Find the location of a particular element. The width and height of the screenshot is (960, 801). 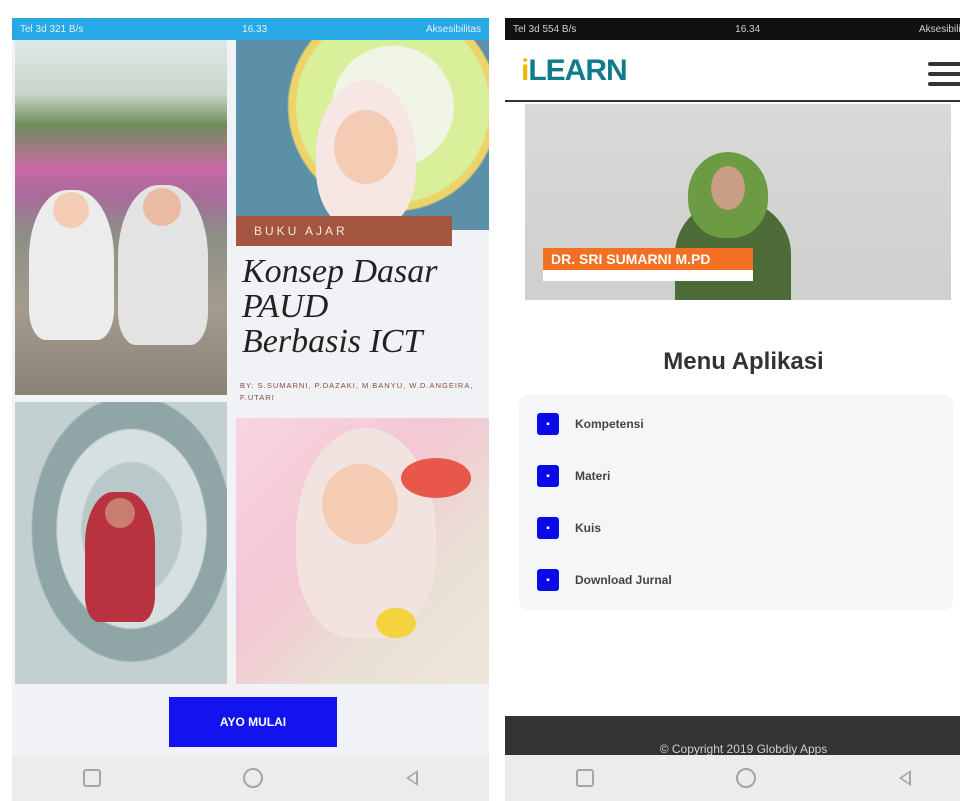

network-status: Tel 3d 321 B/s is located at coordinates (52, 29).